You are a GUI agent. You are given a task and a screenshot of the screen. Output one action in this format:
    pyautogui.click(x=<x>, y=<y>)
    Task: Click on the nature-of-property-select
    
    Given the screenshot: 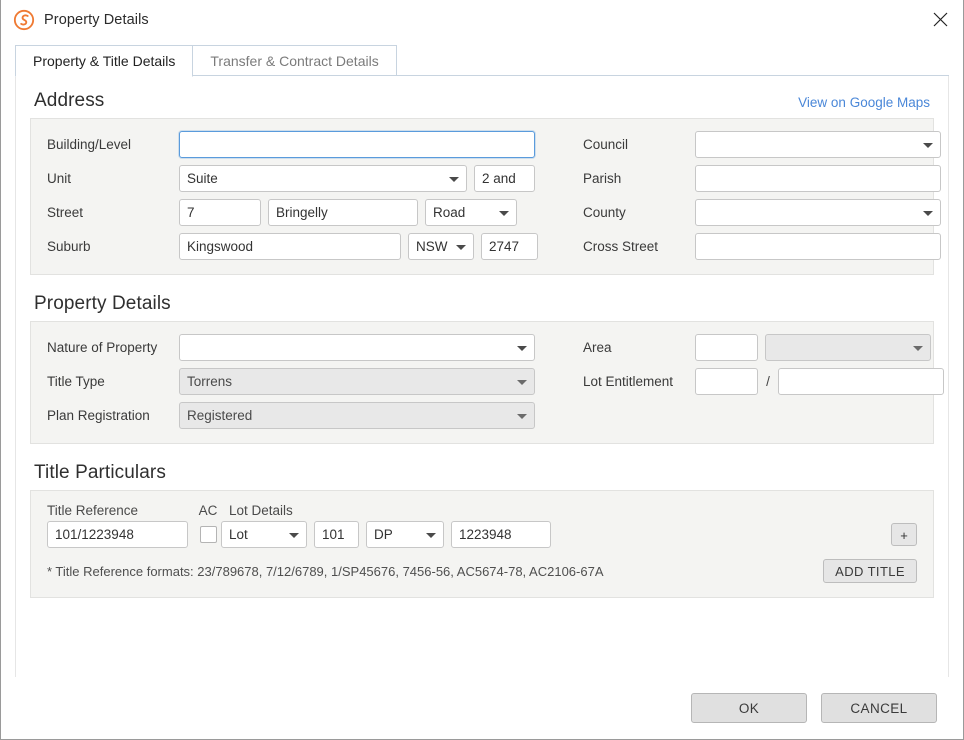 What is the action you would take?
    pyautogui.click(x=357, y=347)
    